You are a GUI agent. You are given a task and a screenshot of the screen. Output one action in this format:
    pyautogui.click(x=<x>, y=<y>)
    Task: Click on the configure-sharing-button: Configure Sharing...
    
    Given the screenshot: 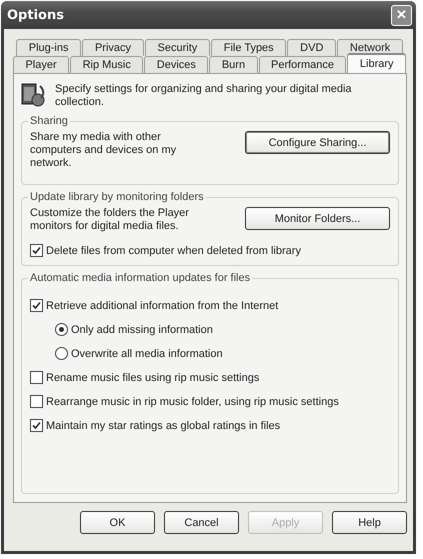 What is the action you would take?
    pyautogui.click(x=317, y=142)
    